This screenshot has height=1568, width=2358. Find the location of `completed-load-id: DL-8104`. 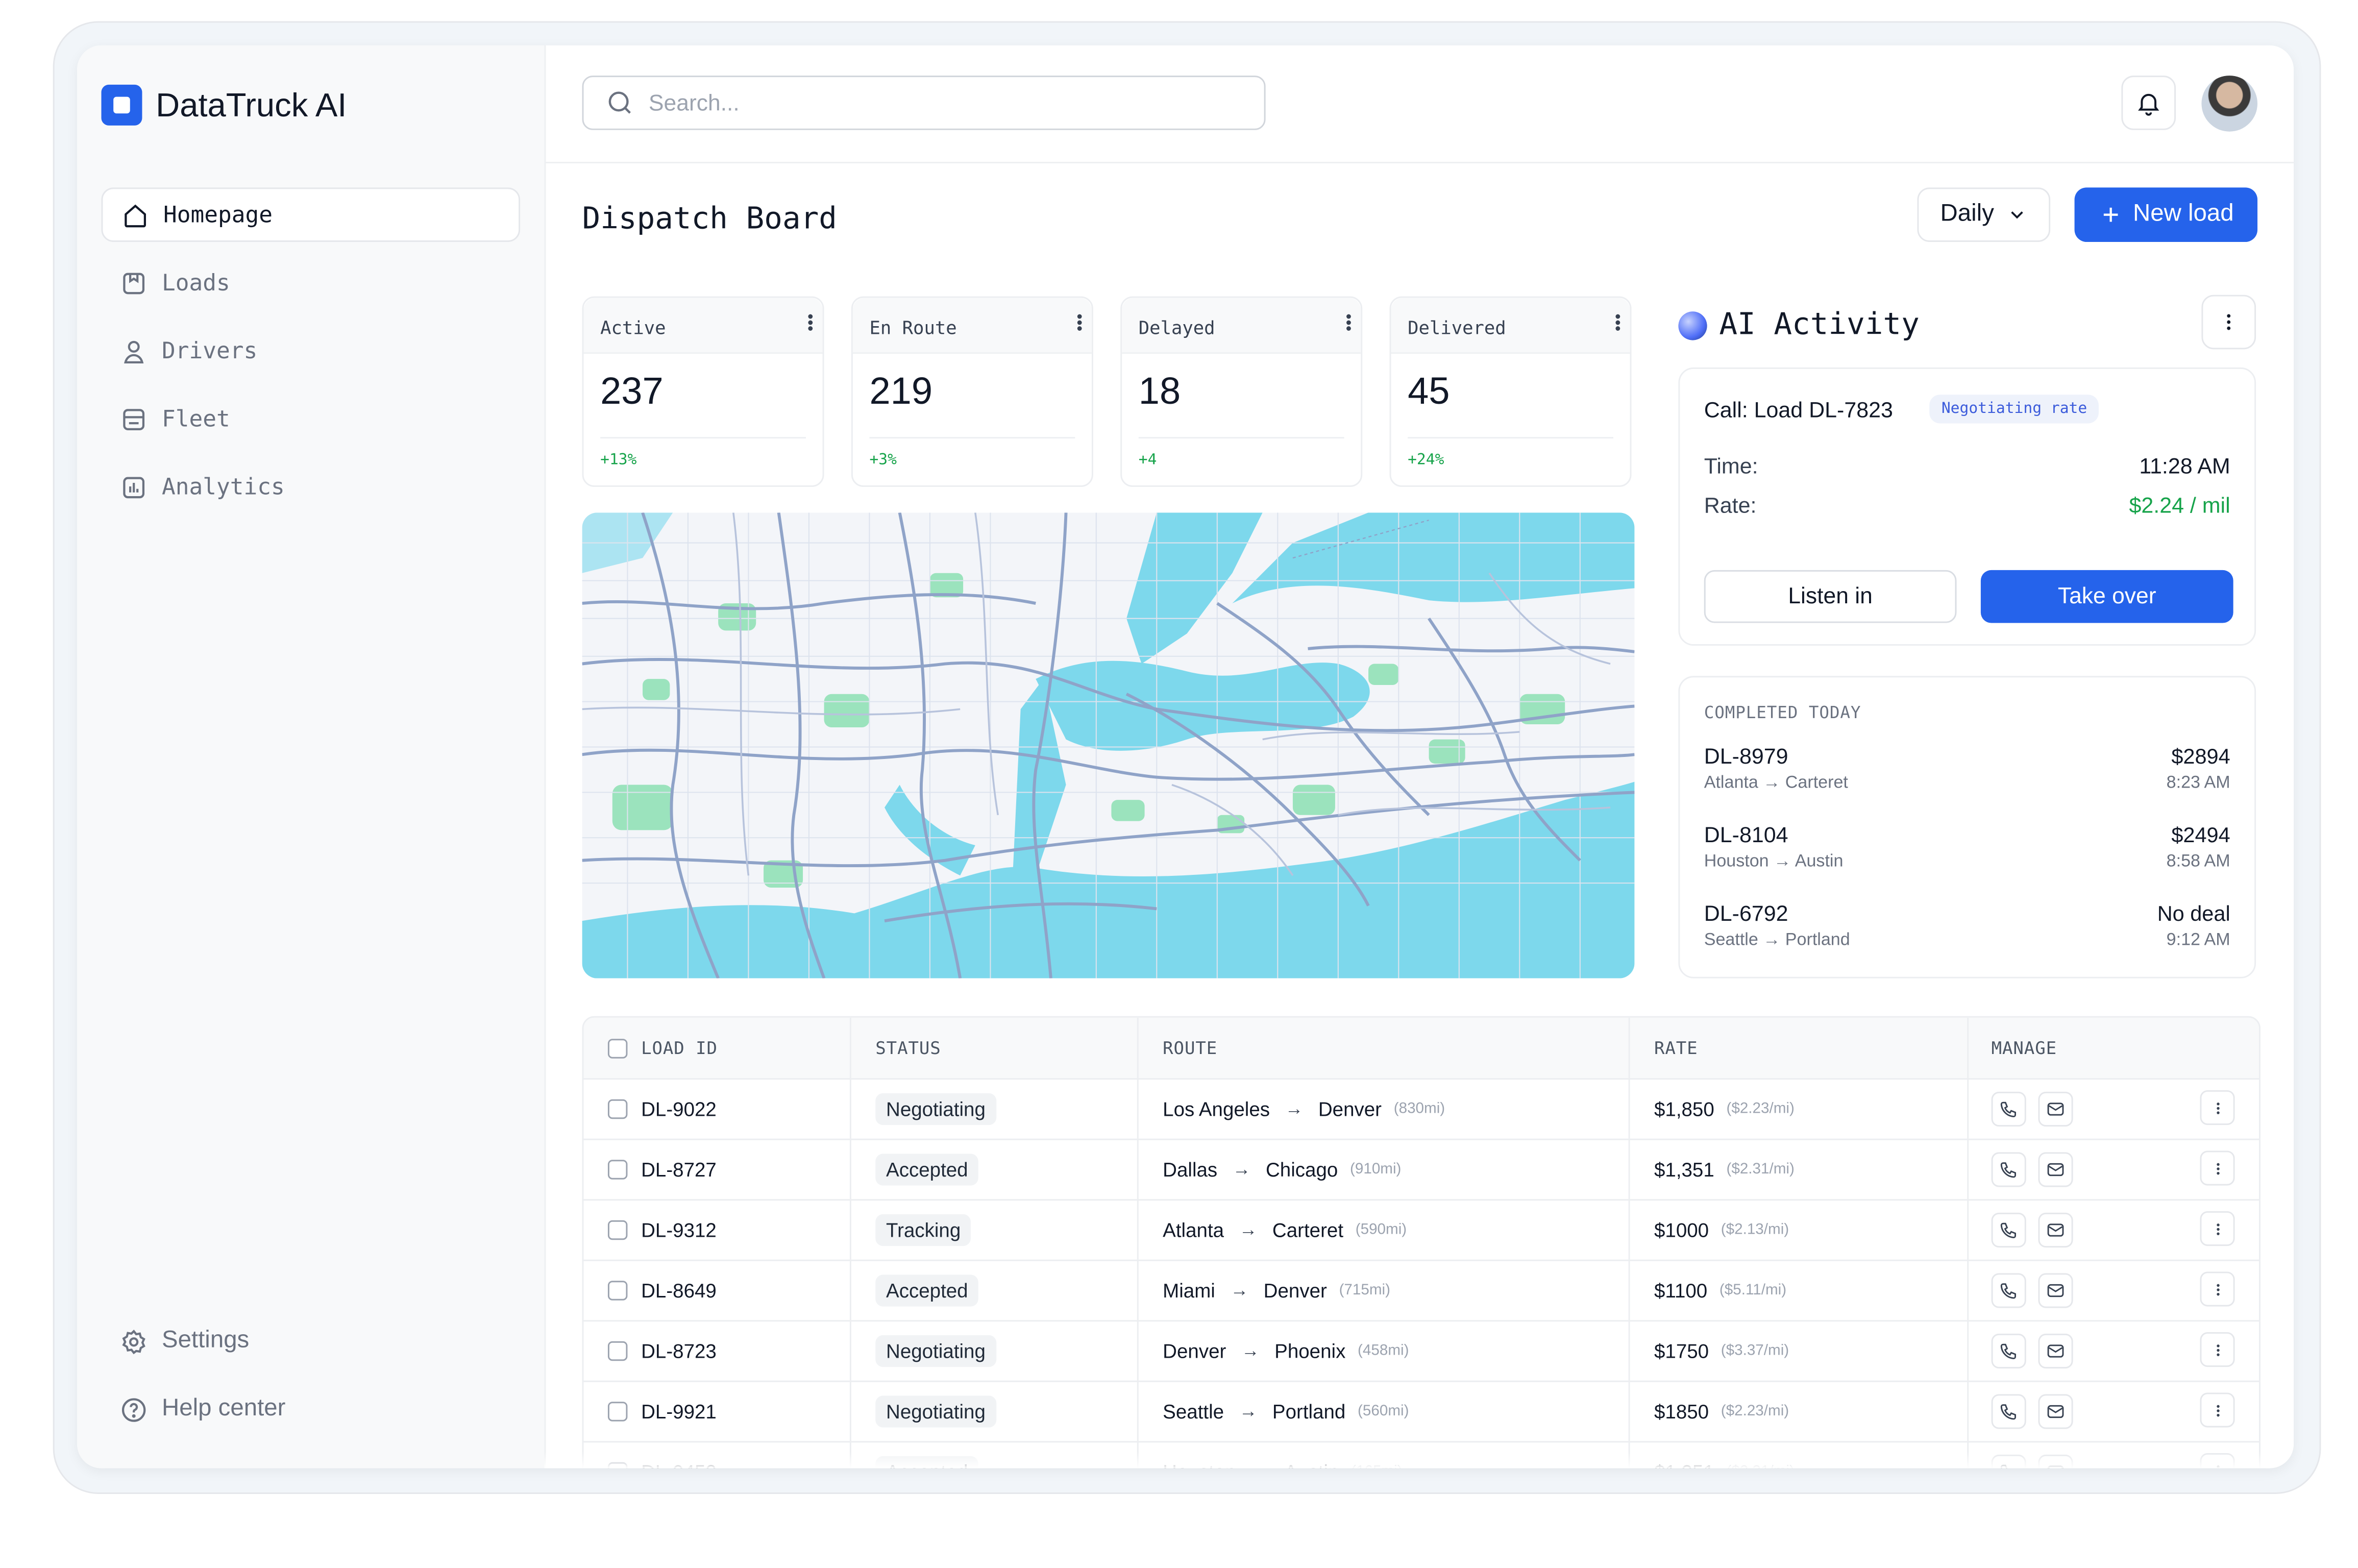

completed-load-id: DL-8104 is located at coordinates (1746, 836).